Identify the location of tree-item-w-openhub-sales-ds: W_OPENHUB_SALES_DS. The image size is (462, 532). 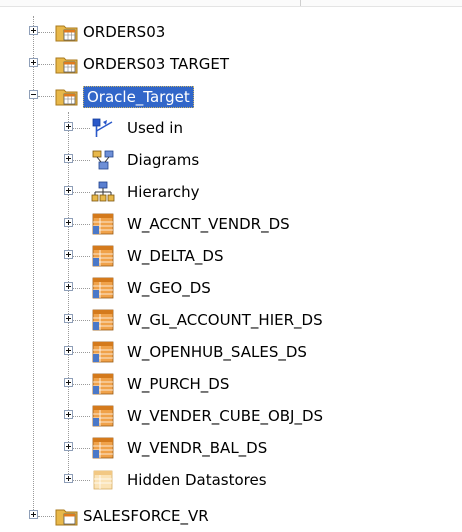
(231, 352).